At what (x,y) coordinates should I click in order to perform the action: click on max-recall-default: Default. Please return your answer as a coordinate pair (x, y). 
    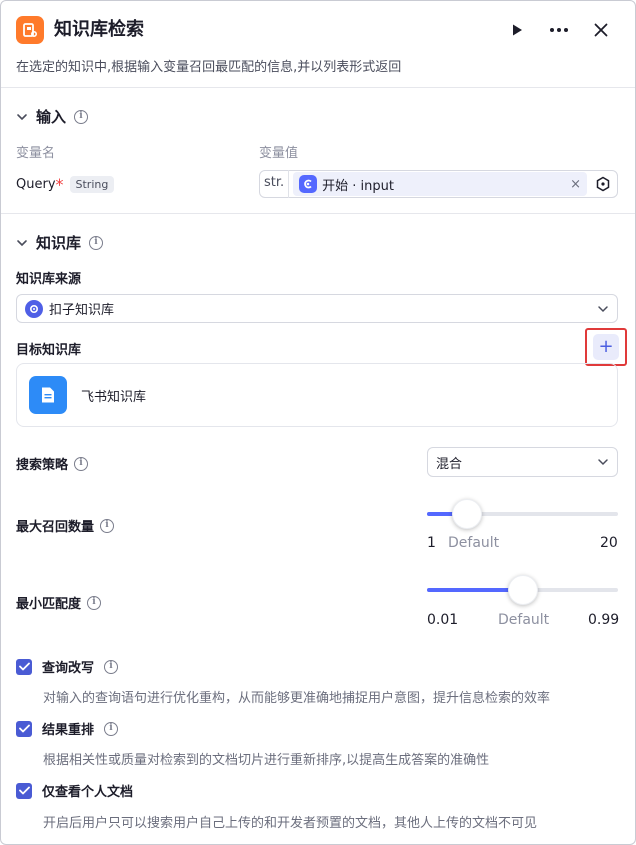
    Looking at the image, I should click on (474, 543).